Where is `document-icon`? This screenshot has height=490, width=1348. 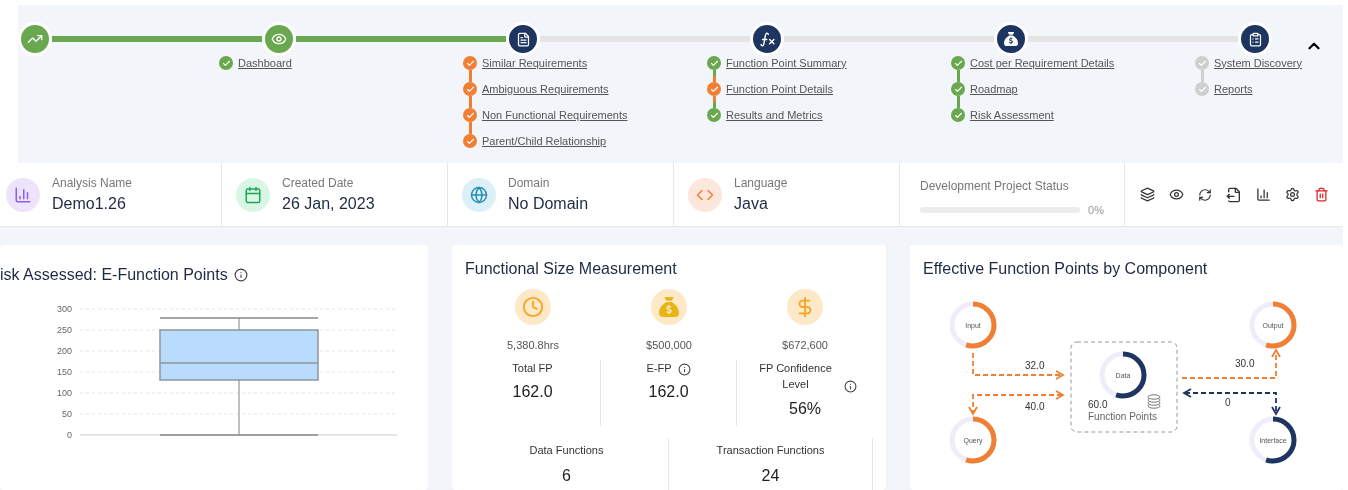
document-icon is located at coordinates (523, 39).